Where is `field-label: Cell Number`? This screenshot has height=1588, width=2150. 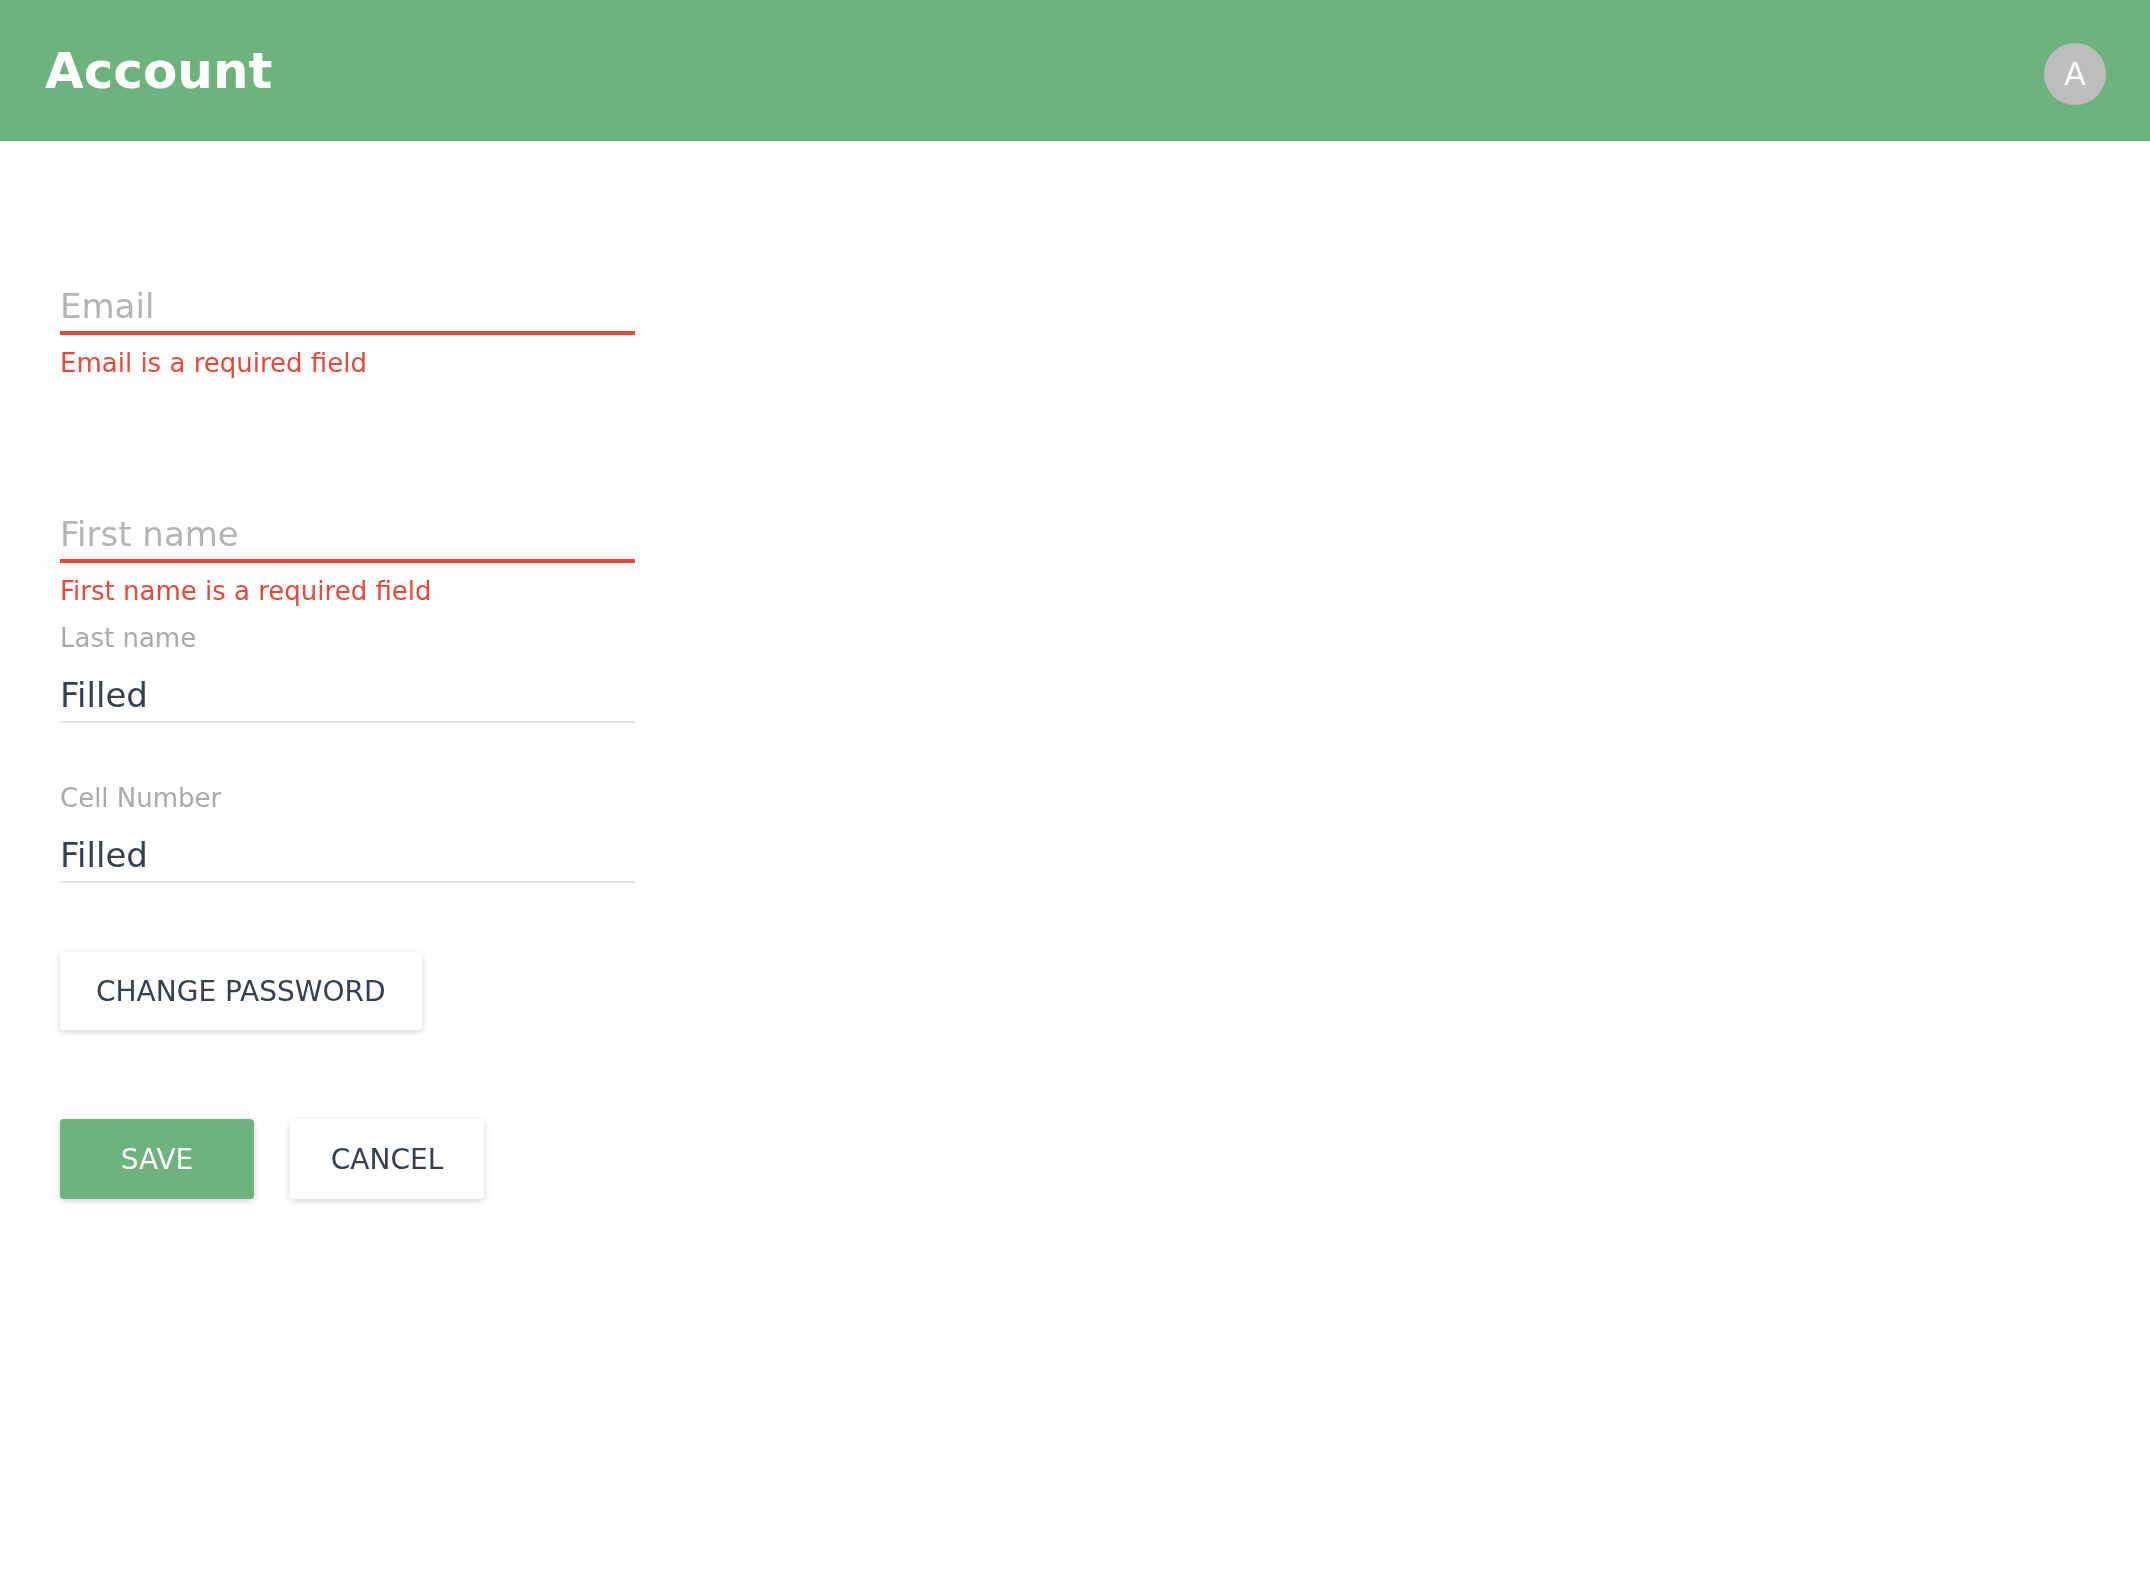 field-label: Cell Number is located at coordinates (141, 798).